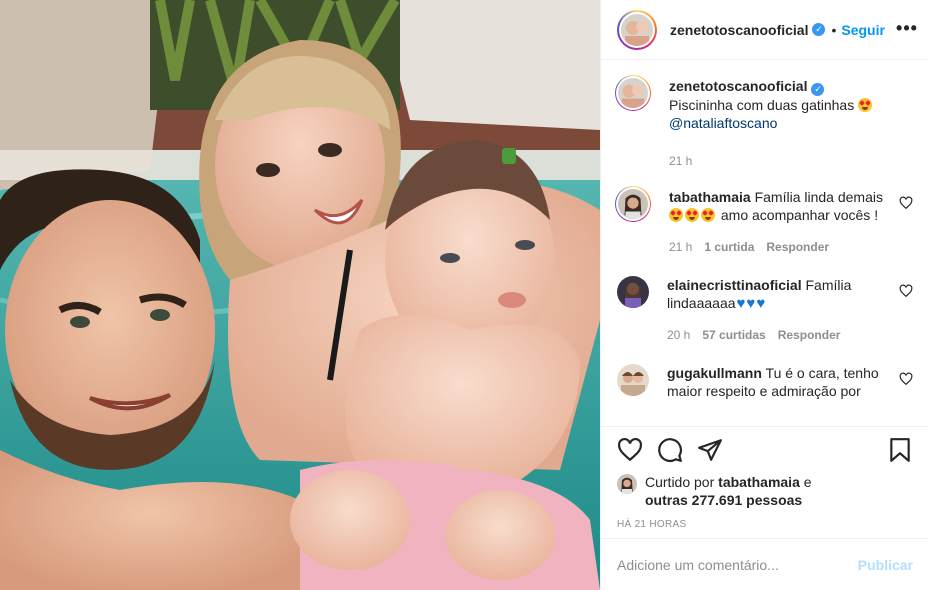 The image size is (928, 590). I want to click on action-icons, so click(765, 450).